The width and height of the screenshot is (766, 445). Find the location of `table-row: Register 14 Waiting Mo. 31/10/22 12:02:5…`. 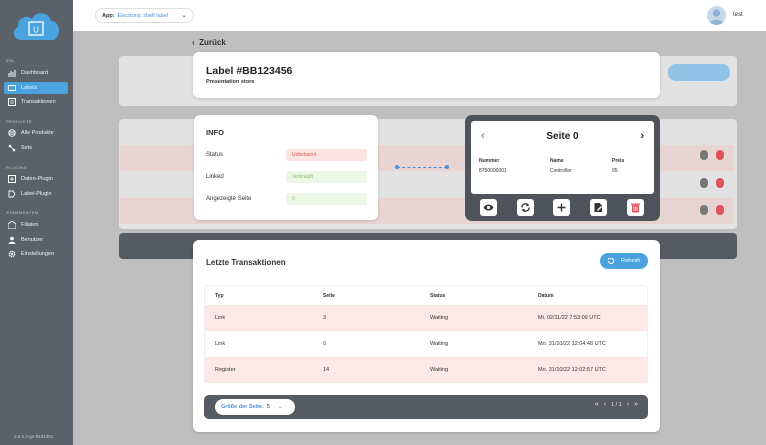

table-row: Register 14 Waiting Mo. 31/10/22 12:02:5… is located at coordinates (426, 370).